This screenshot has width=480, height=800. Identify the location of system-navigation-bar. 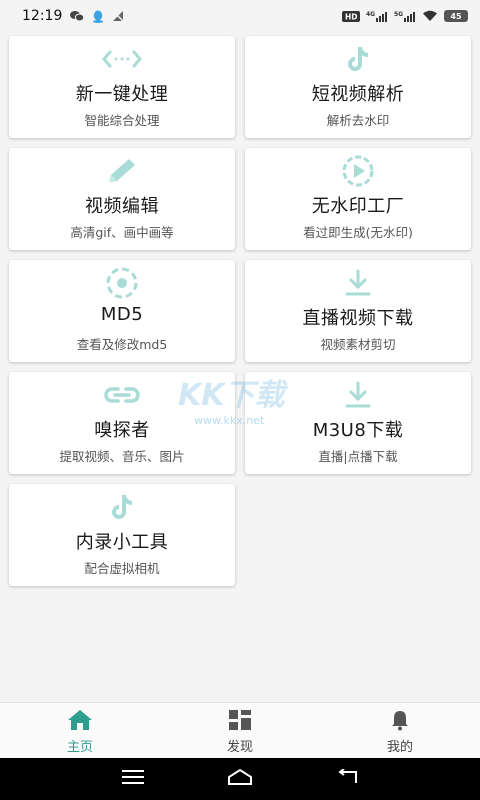
(240, 779).